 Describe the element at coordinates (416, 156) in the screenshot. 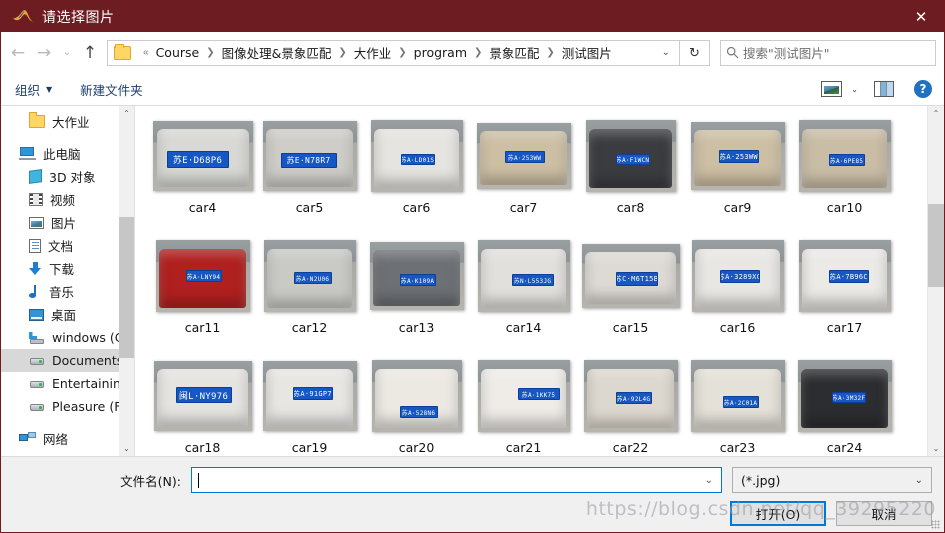

I see `car-photo-thumbnail: 苏A·LD01S` at that location.